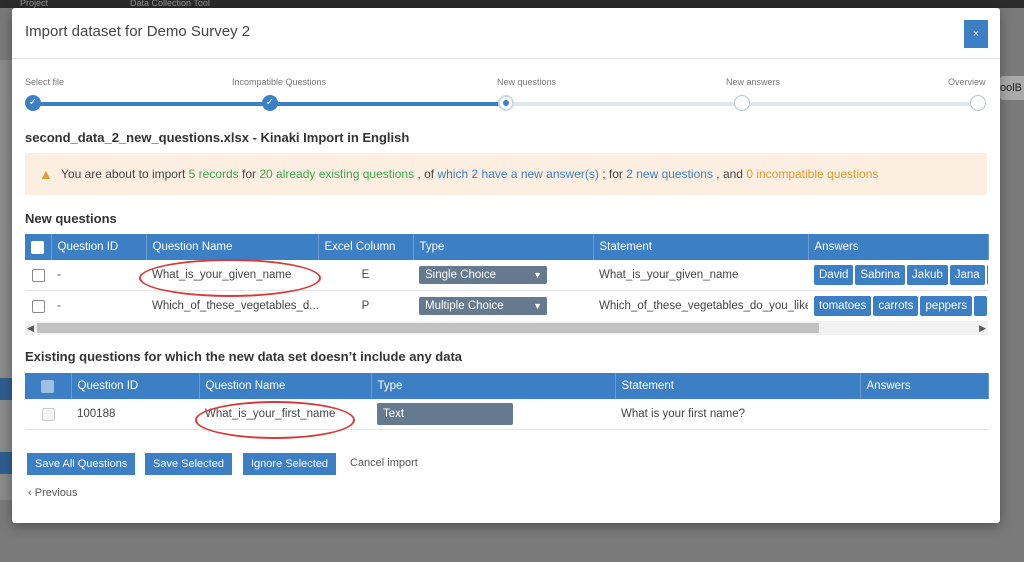 The image size is (1024, 562). Describe the element at coordinates (483, 275) in the screenshot. I see `type-select: Single Choice ▼` at that location.